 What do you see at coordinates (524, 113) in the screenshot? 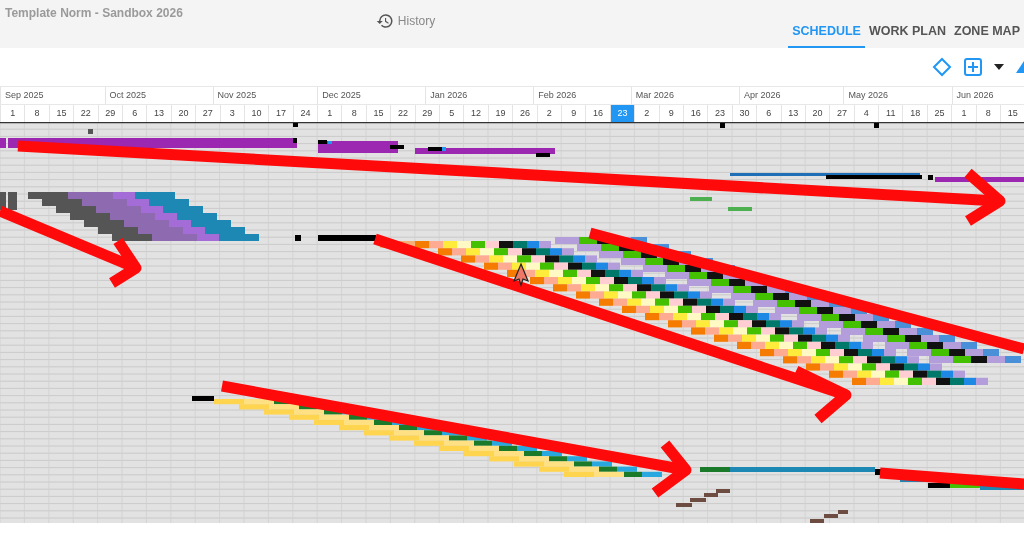
I see `week-label: 26` at bounding box center [524, 113].